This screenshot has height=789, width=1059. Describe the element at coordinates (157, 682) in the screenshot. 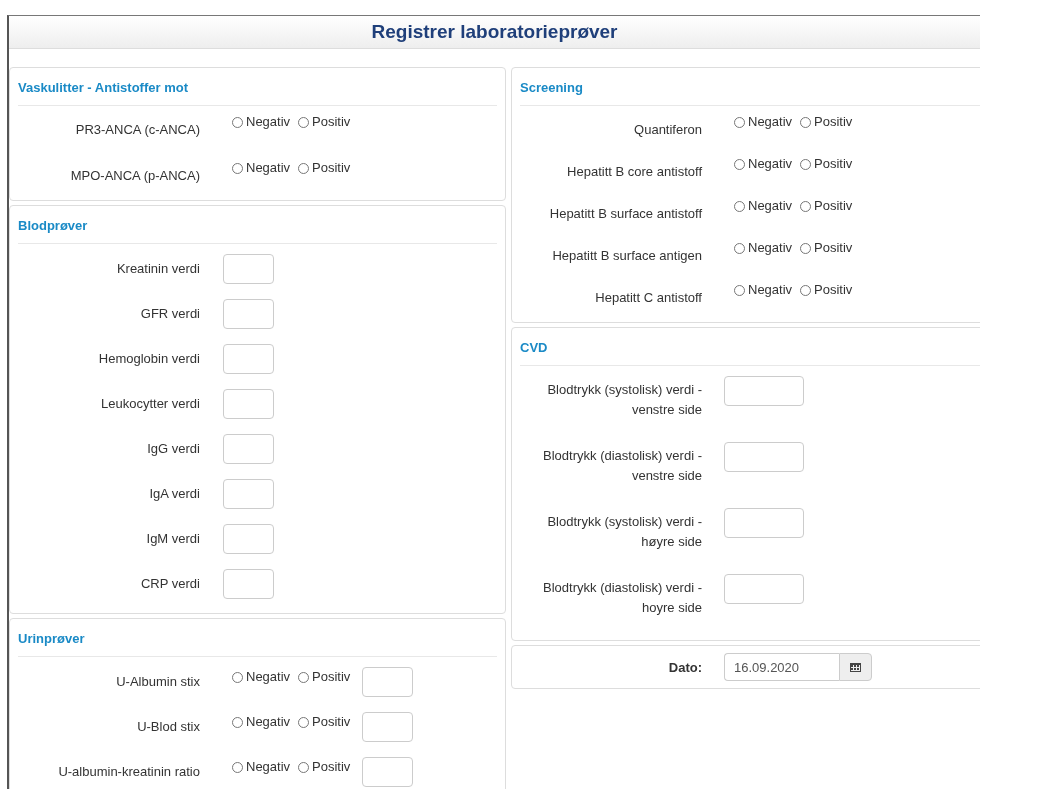

I see `field-label: U-Albumin stix` at that location.